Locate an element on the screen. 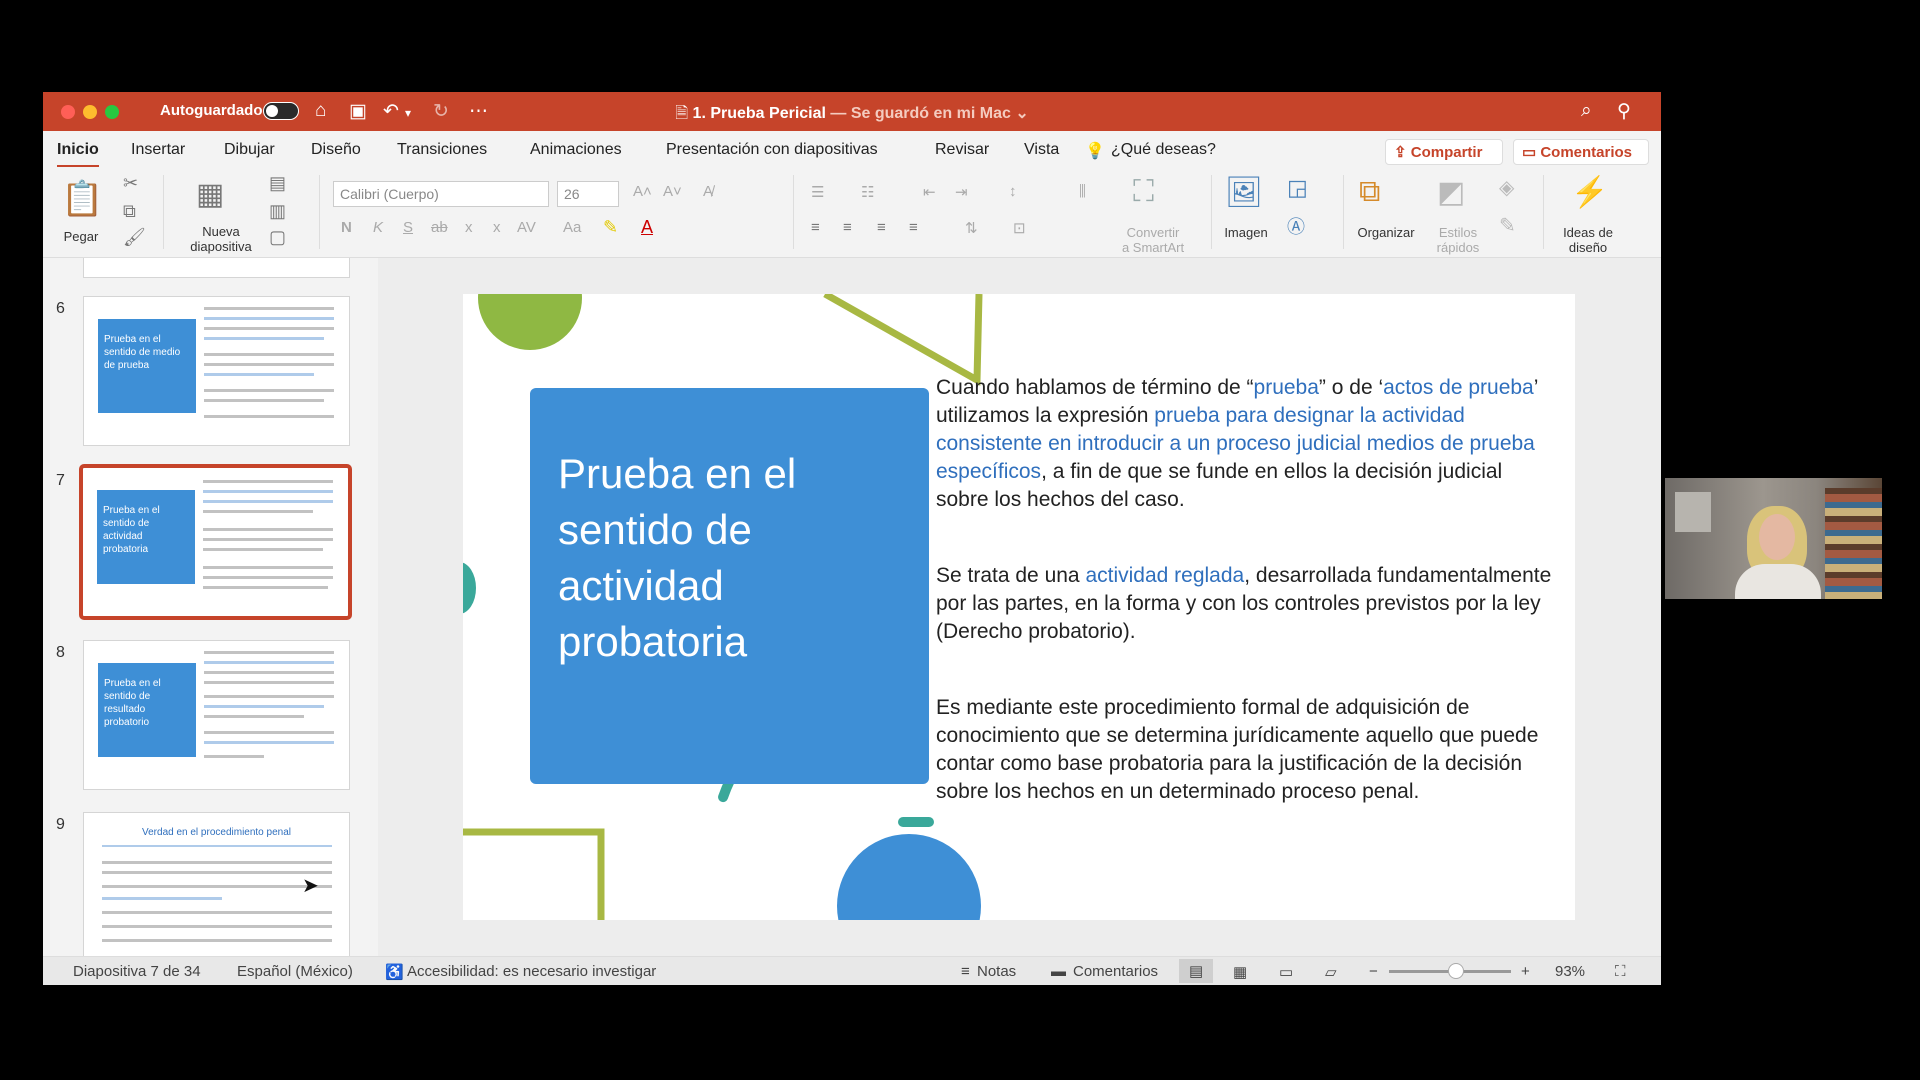 The image size is (1920, 1080). tab-diseno: Diseño is located at coordinates (336, 150).